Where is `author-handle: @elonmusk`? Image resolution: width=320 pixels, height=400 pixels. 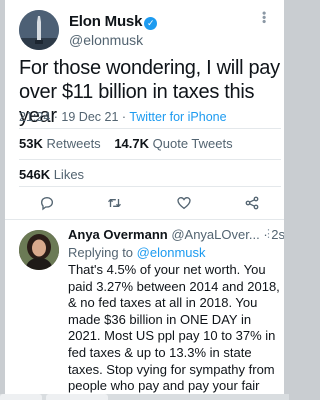
author-handle: @elonmusk is located at coordinates (106, 40).